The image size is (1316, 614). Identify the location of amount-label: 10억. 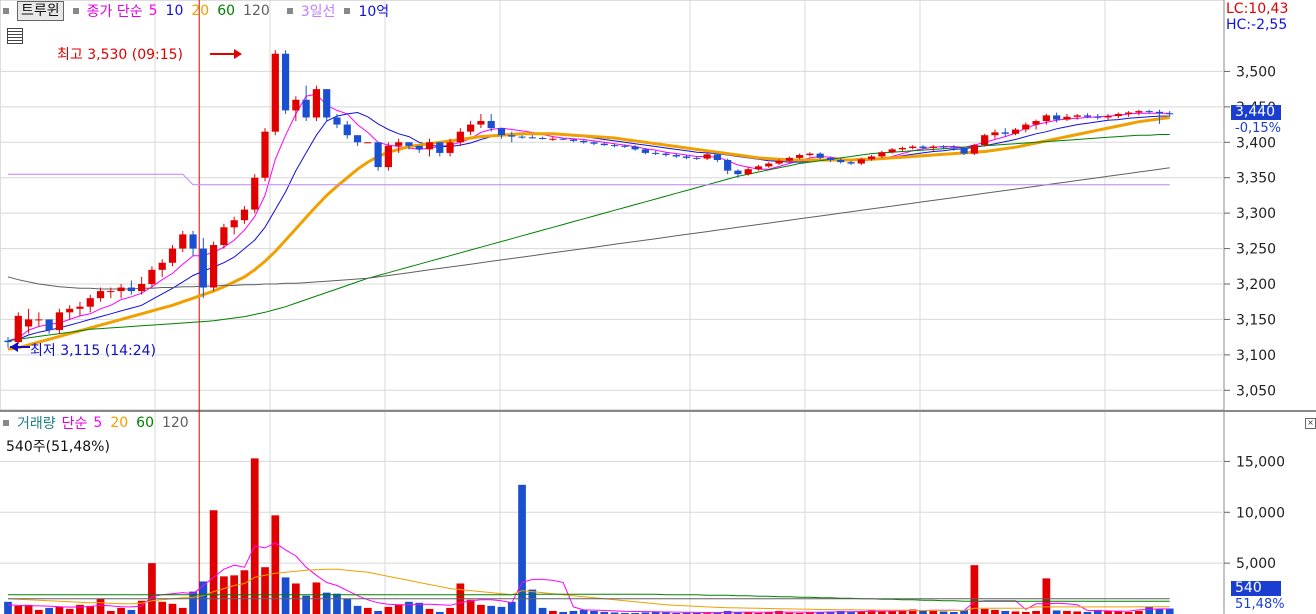
(373, 11).